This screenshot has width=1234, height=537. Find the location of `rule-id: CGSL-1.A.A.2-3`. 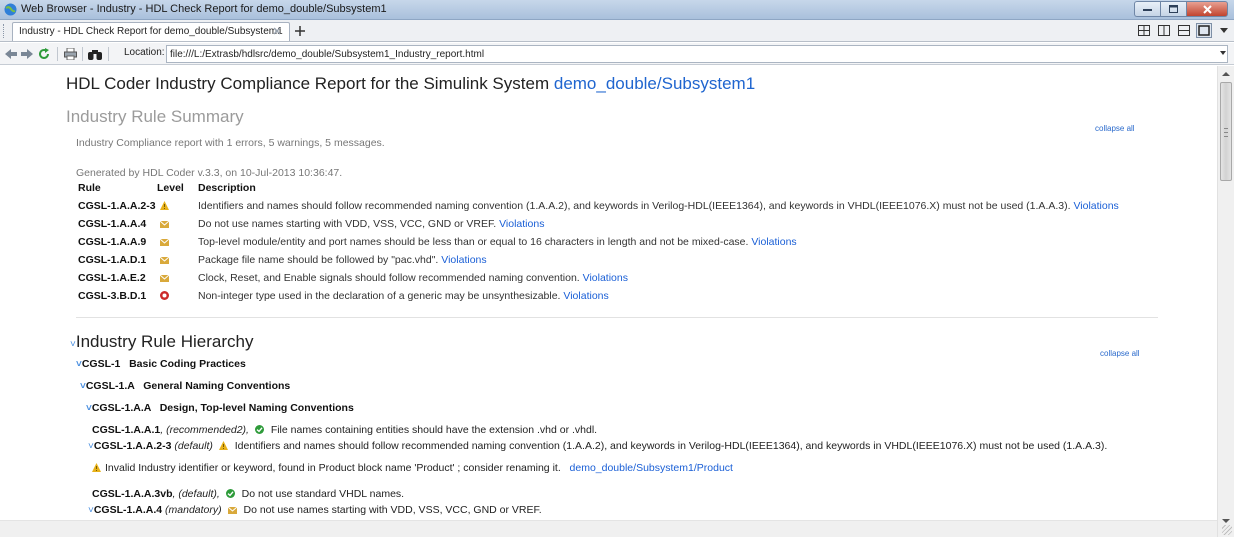

rule-id: CGSL-1.A.A.2-3 is located at coordinates (117, 206).